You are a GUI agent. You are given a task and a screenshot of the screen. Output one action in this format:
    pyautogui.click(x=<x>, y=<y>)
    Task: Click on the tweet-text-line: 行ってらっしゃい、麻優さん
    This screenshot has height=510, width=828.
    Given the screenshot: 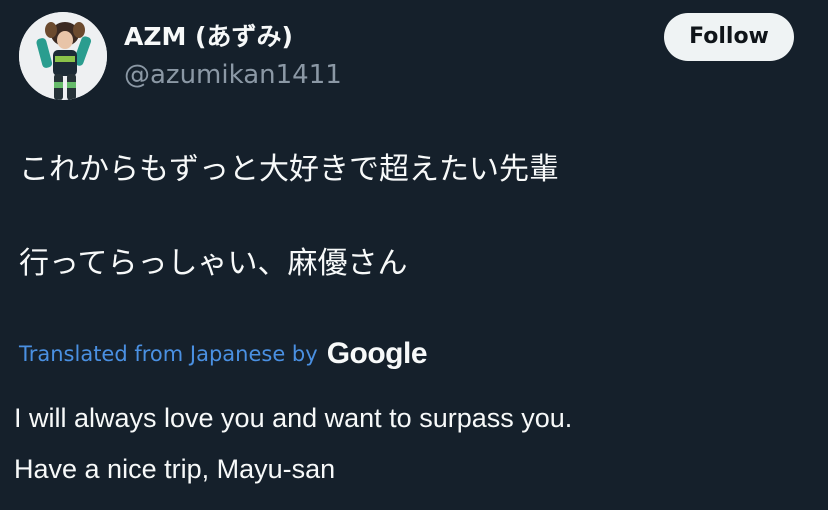 What is the action you would take?
    pyautogui.click(x=213, y=263)
    